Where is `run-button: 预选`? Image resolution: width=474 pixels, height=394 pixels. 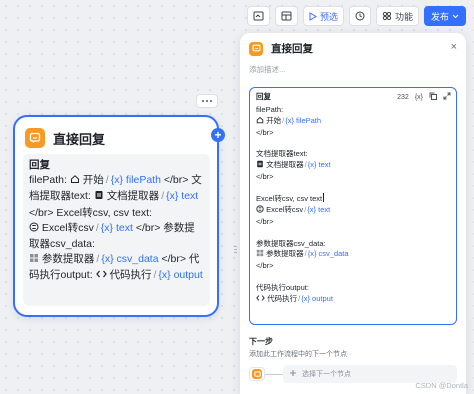 run-button: 预选 is located at coordinates (323, 16).